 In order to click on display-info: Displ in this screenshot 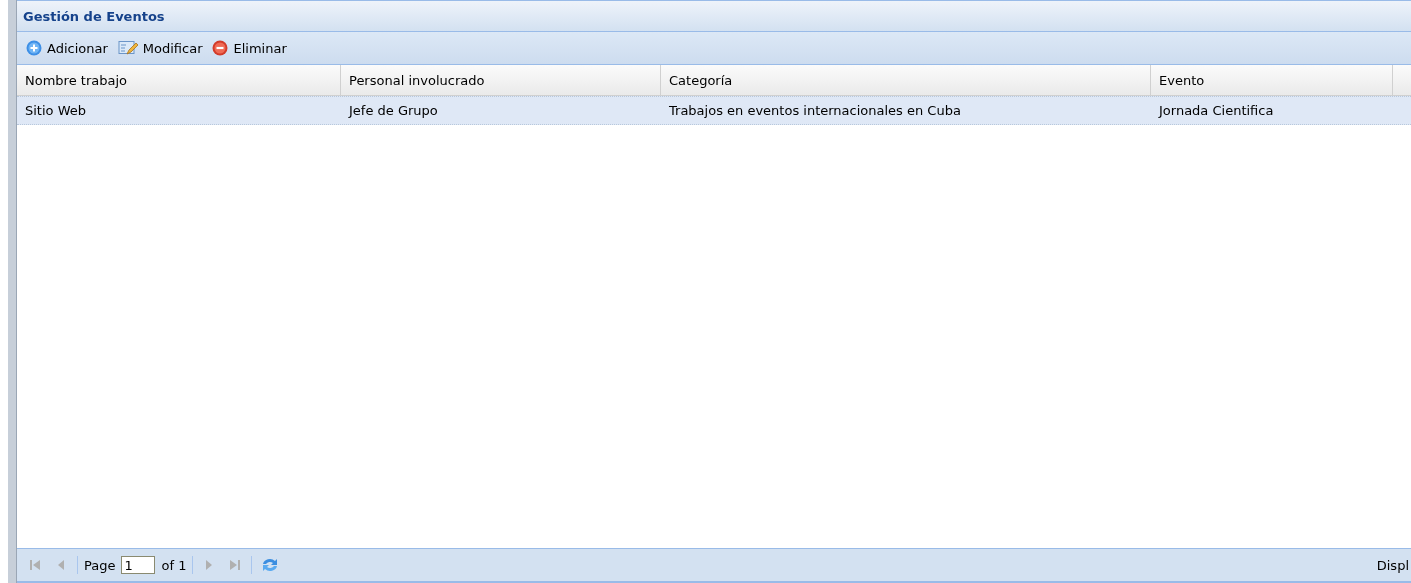, I will do `click(1392, 565)`.